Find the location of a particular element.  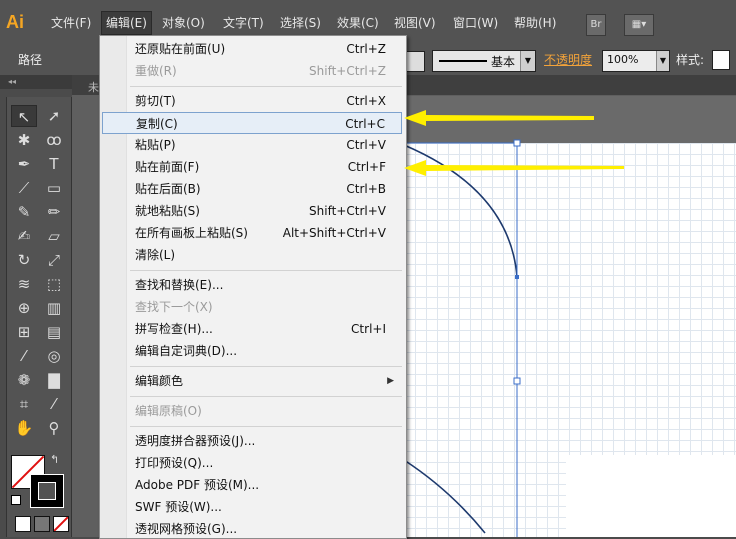

blend-icon: ◎ is located at coordinates (54, 356).